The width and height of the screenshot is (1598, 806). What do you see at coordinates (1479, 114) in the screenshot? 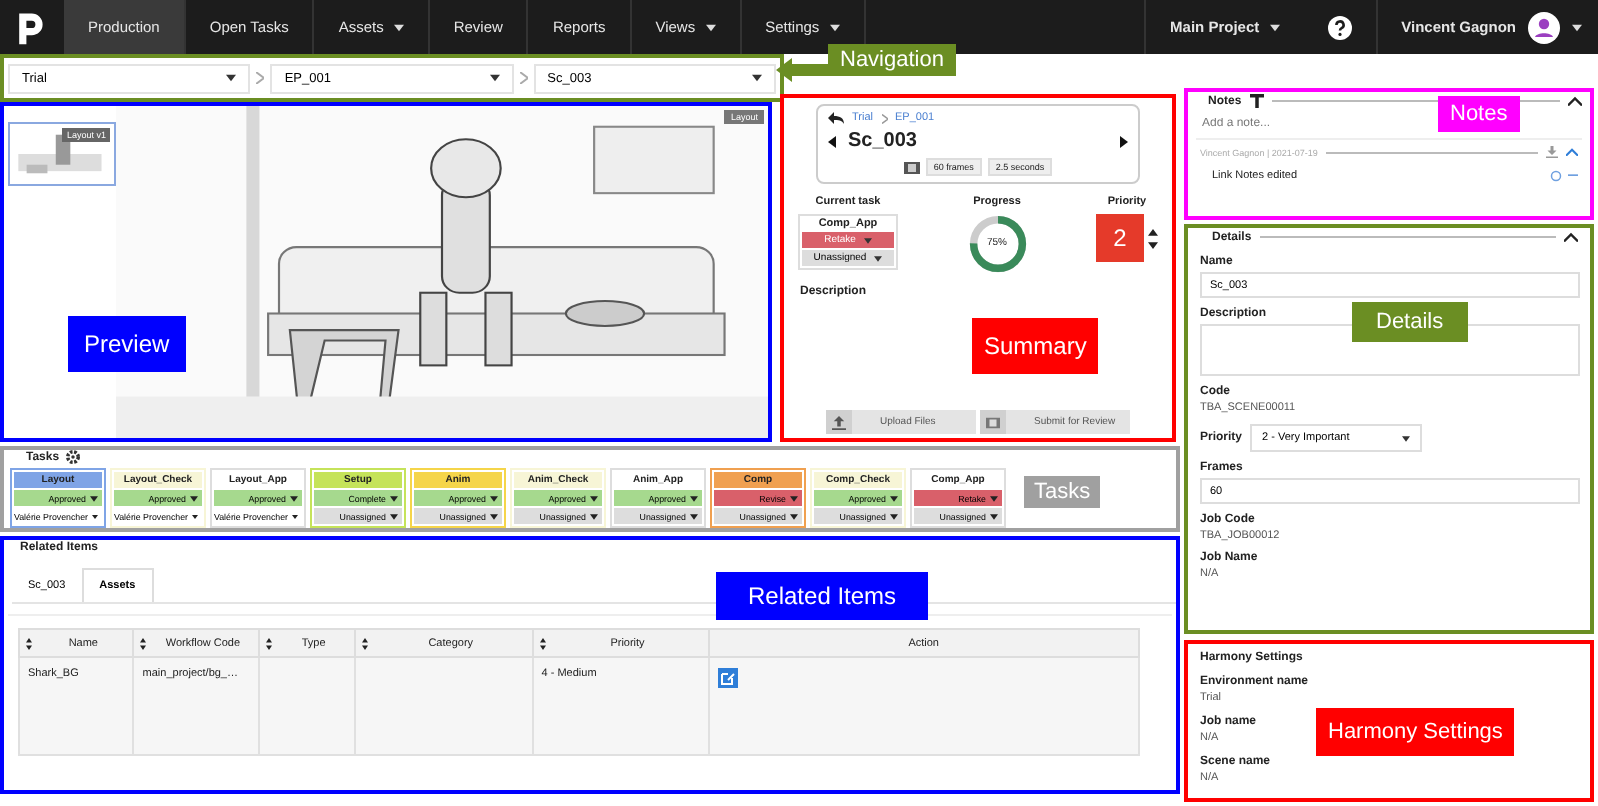
I see `annotation-label: Notes` at bounding box center [1479, 114].